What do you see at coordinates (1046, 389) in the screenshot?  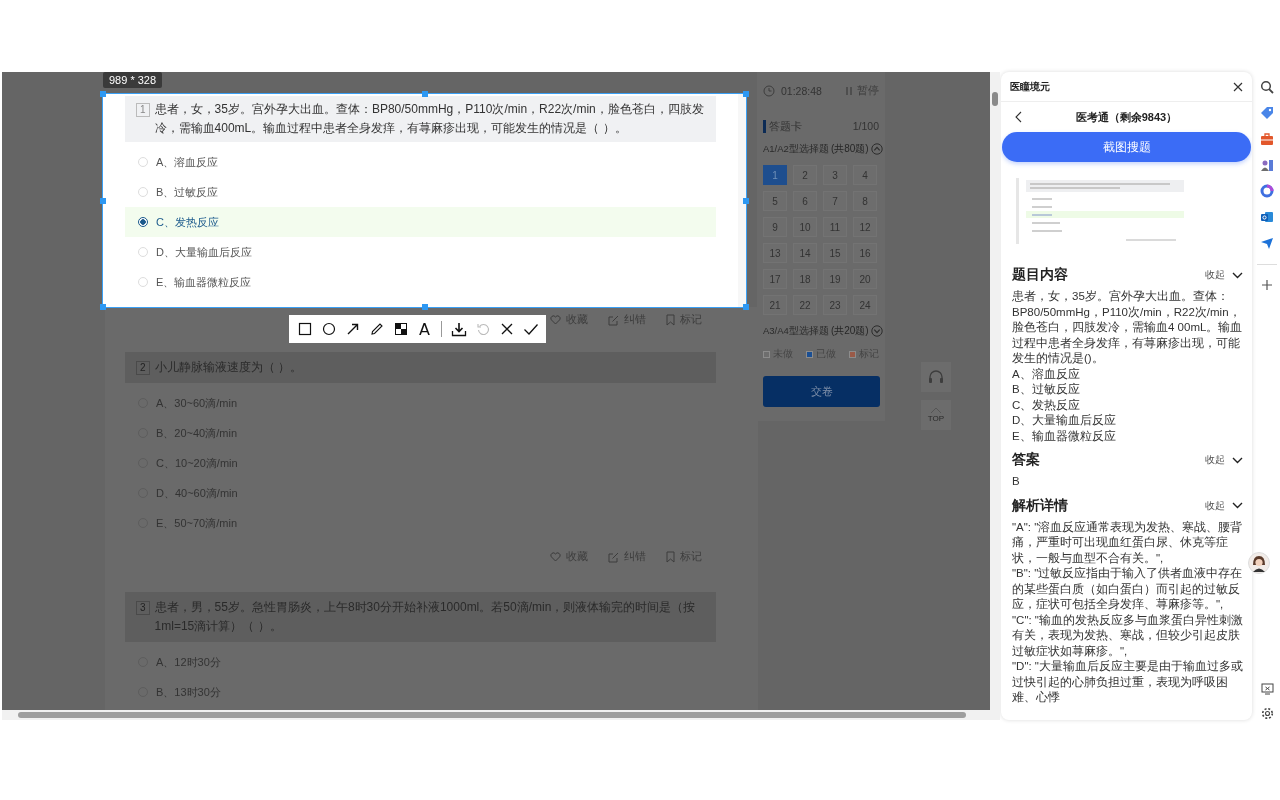 I see `panel-text: B、过敏反应` at bounding box center [1046, 389].